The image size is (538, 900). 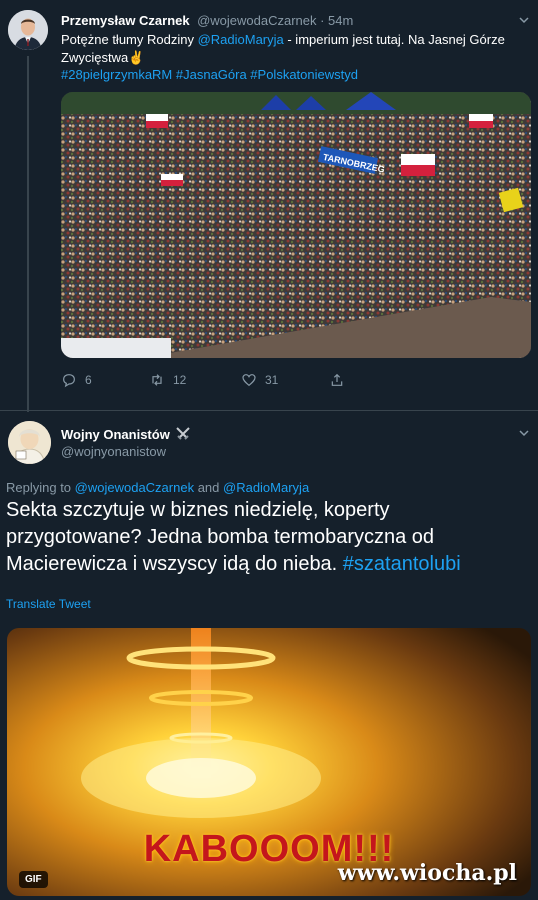 I want to click on reply-count: 6, so click(x=88, y=380).